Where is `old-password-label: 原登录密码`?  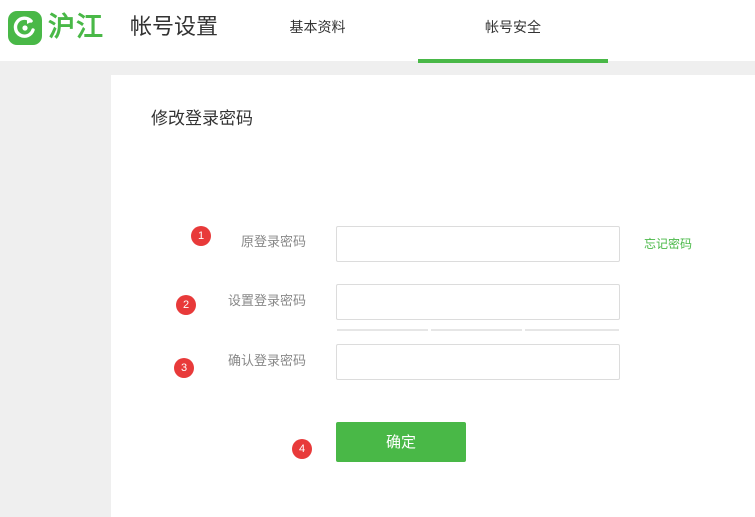
old-password-label: 原登录密码 is located at coordinates (273, 242).